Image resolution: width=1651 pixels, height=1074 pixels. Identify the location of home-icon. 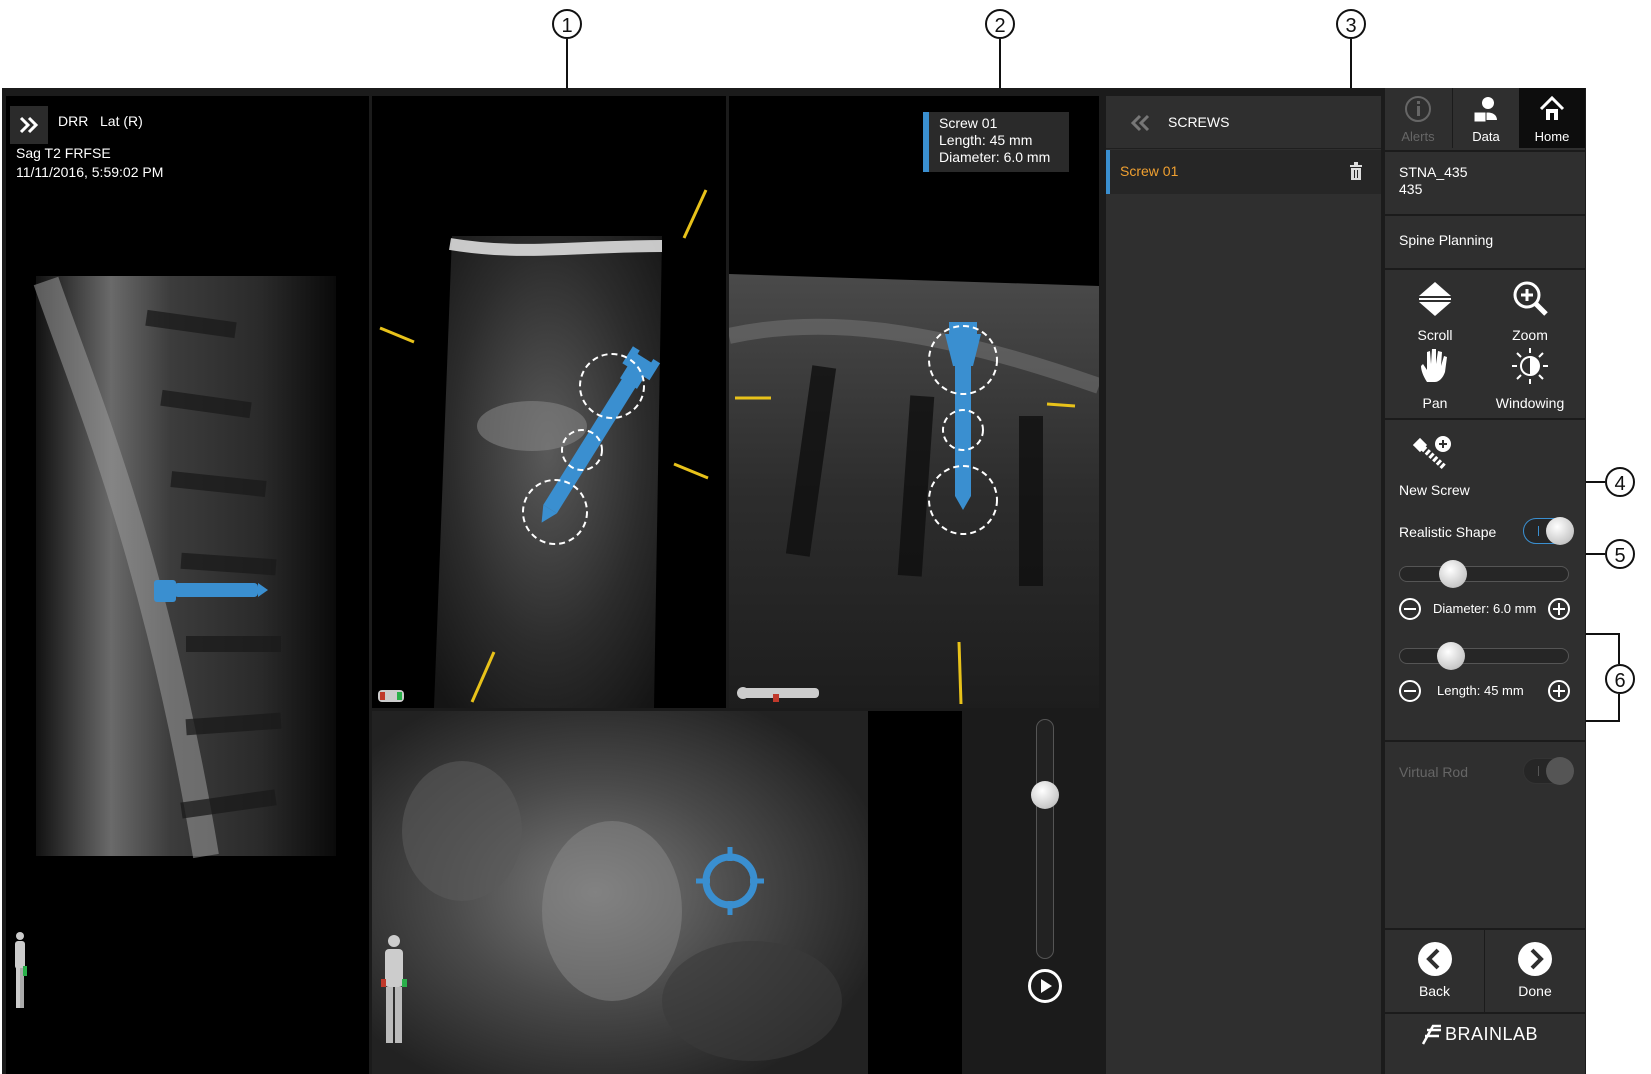
(1552, 107).